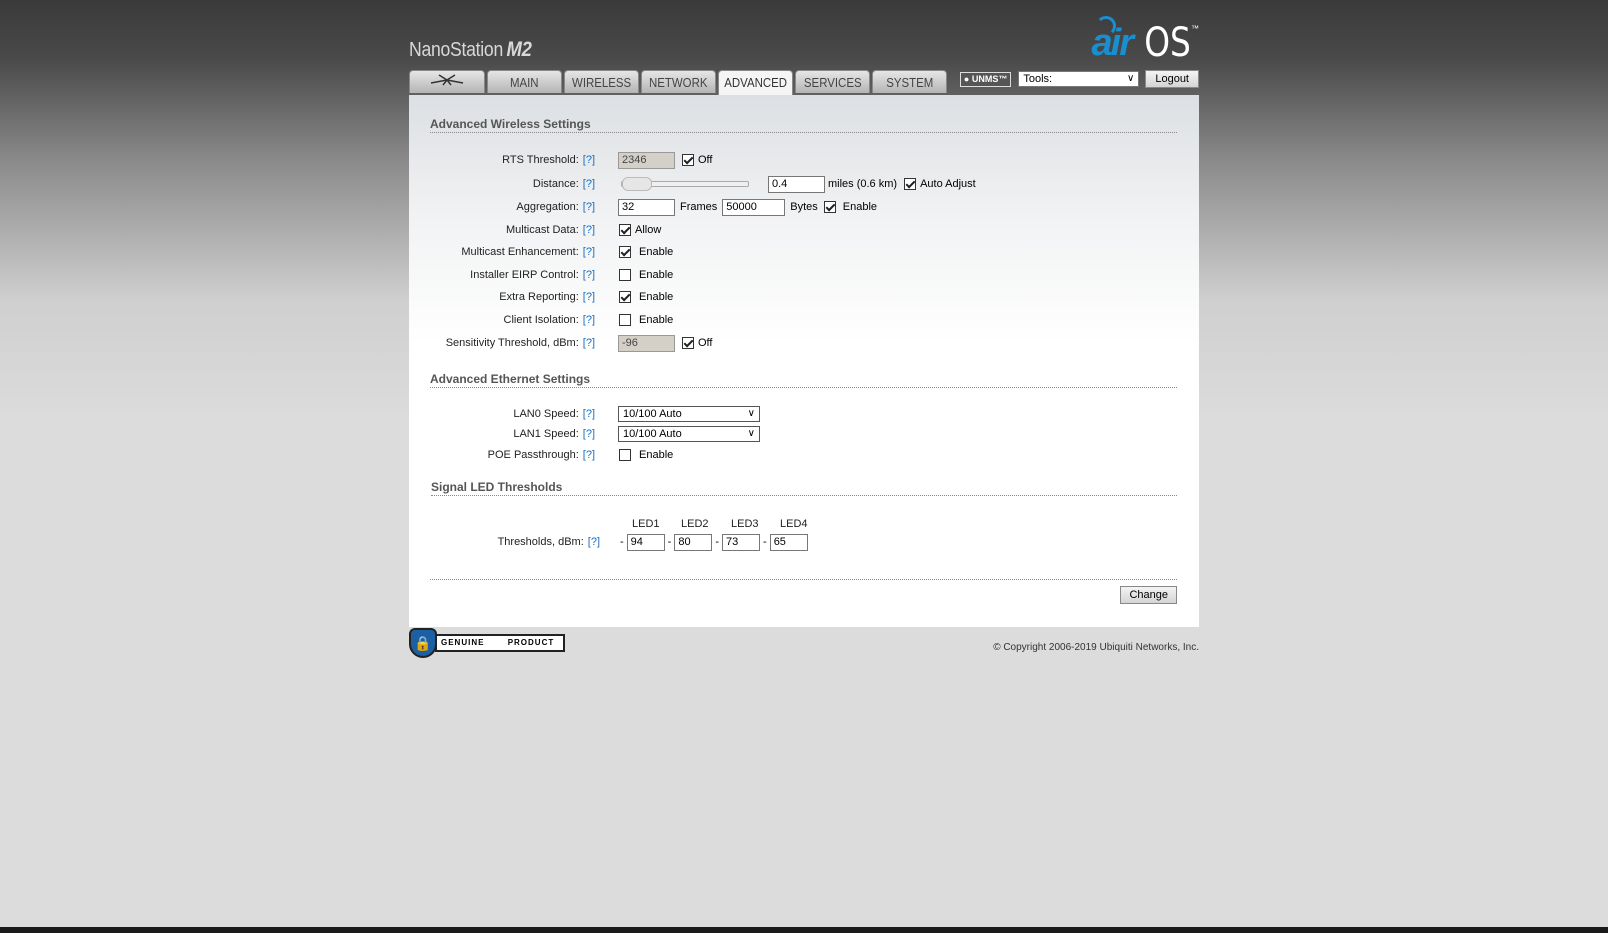  Describe the element at coordinates (532, 275) in the screenshot. I see `eirp-label: Installer EIRP Control: [?]` at that location.